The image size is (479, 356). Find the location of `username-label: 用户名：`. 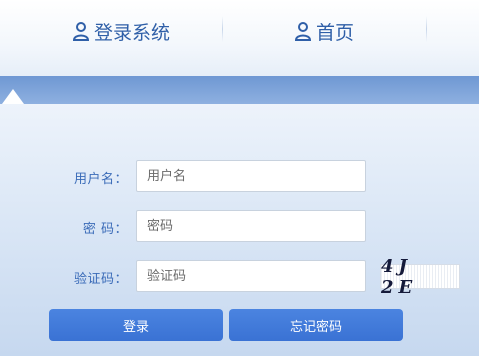

username-label: 用户名： is located at coordinates (100, 179).